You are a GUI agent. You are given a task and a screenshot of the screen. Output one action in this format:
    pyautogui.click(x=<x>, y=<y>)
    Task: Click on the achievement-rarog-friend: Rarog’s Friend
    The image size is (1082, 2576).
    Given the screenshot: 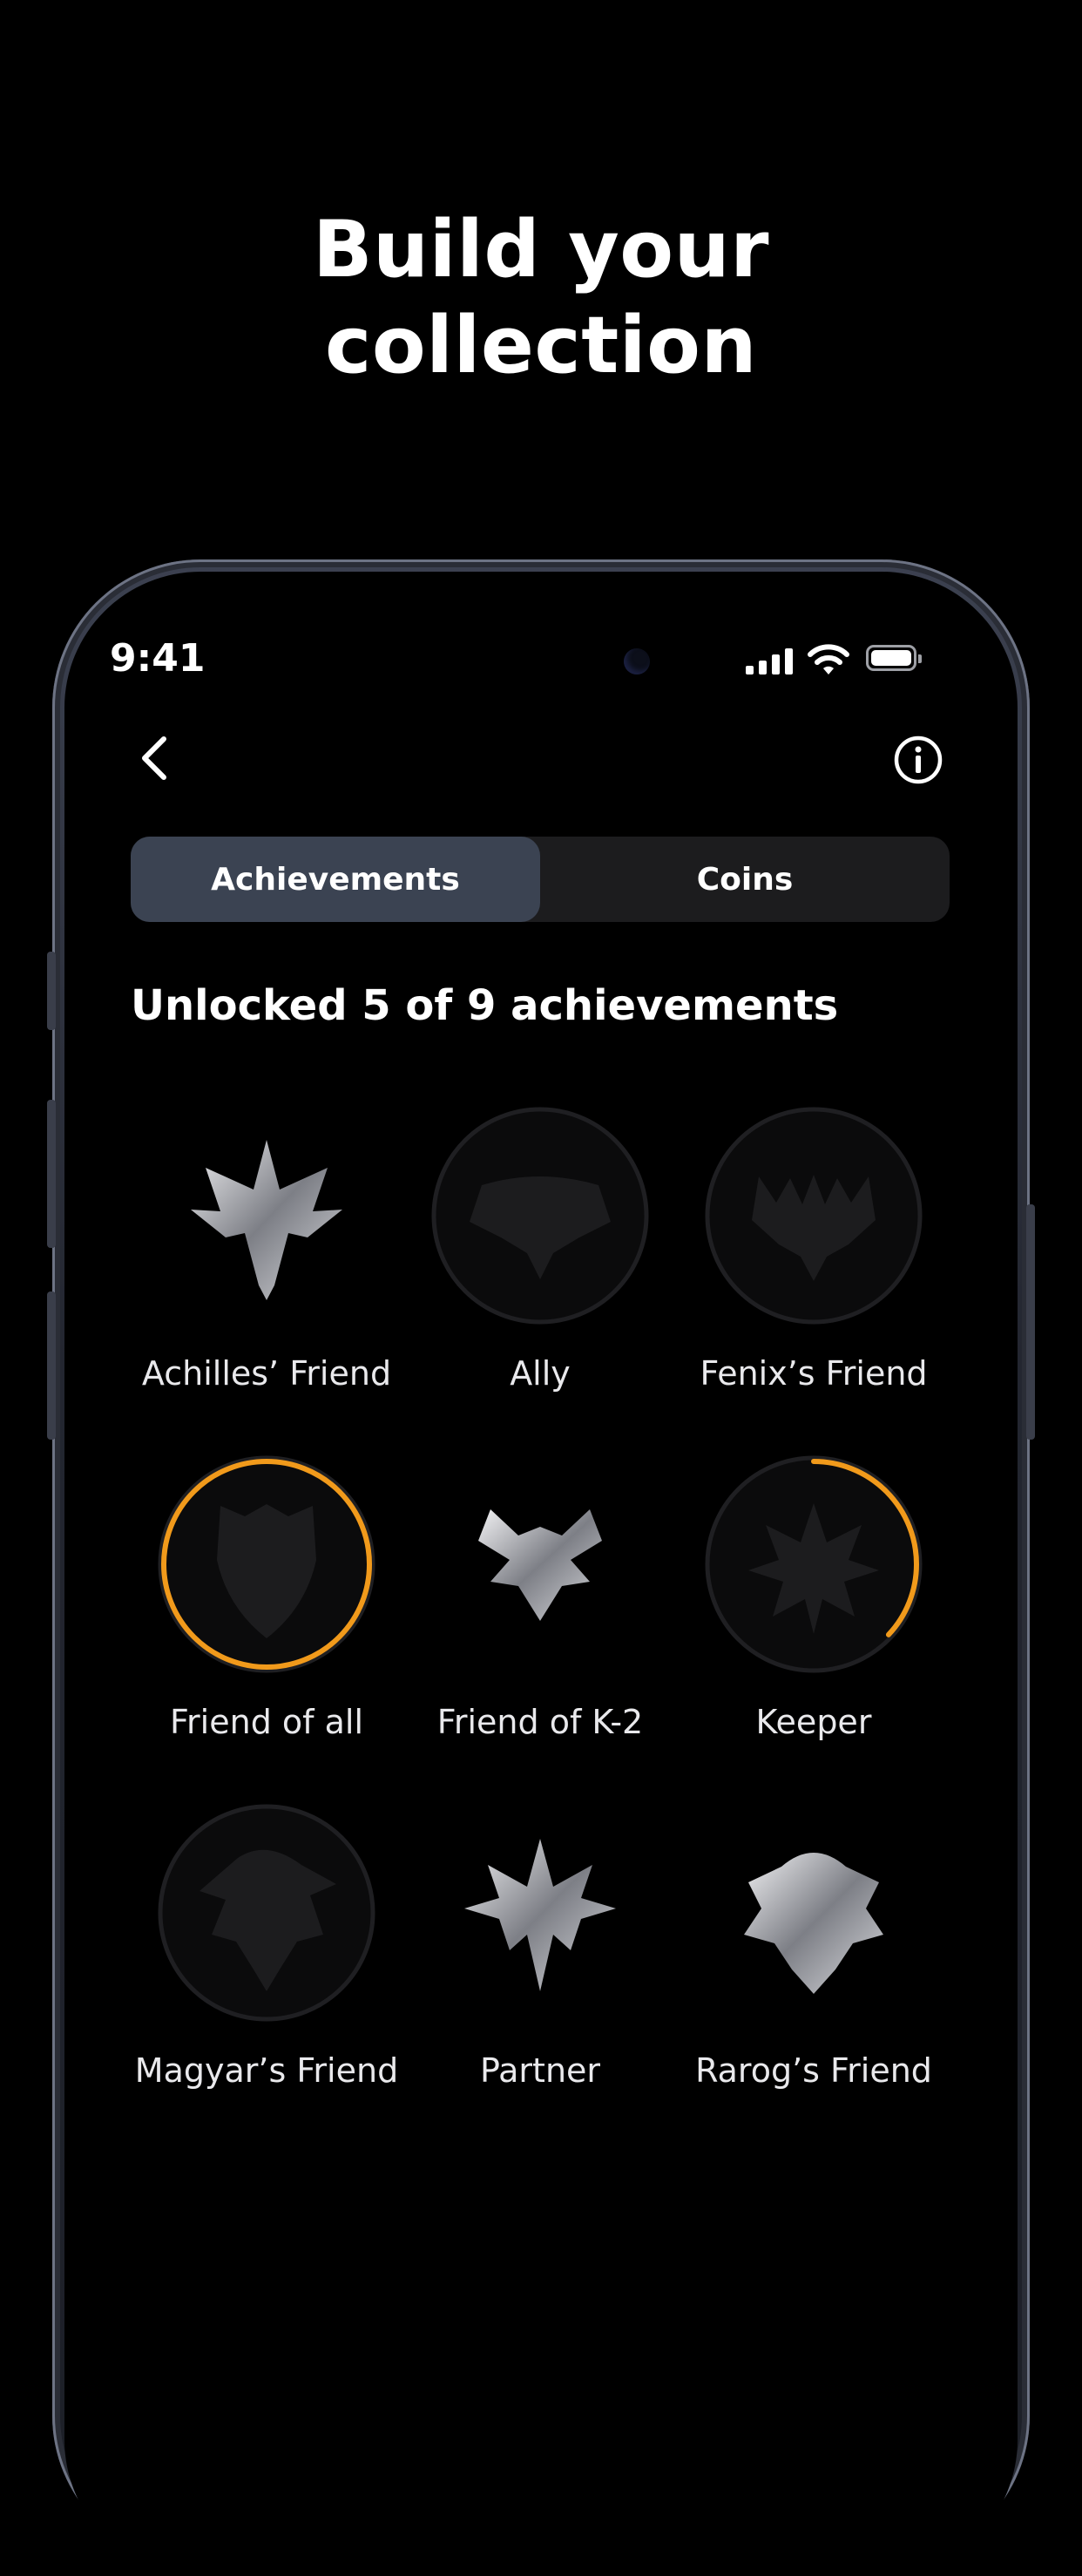 What is the action you would take?
    pyautogui.click(x=814, y=1947)
    